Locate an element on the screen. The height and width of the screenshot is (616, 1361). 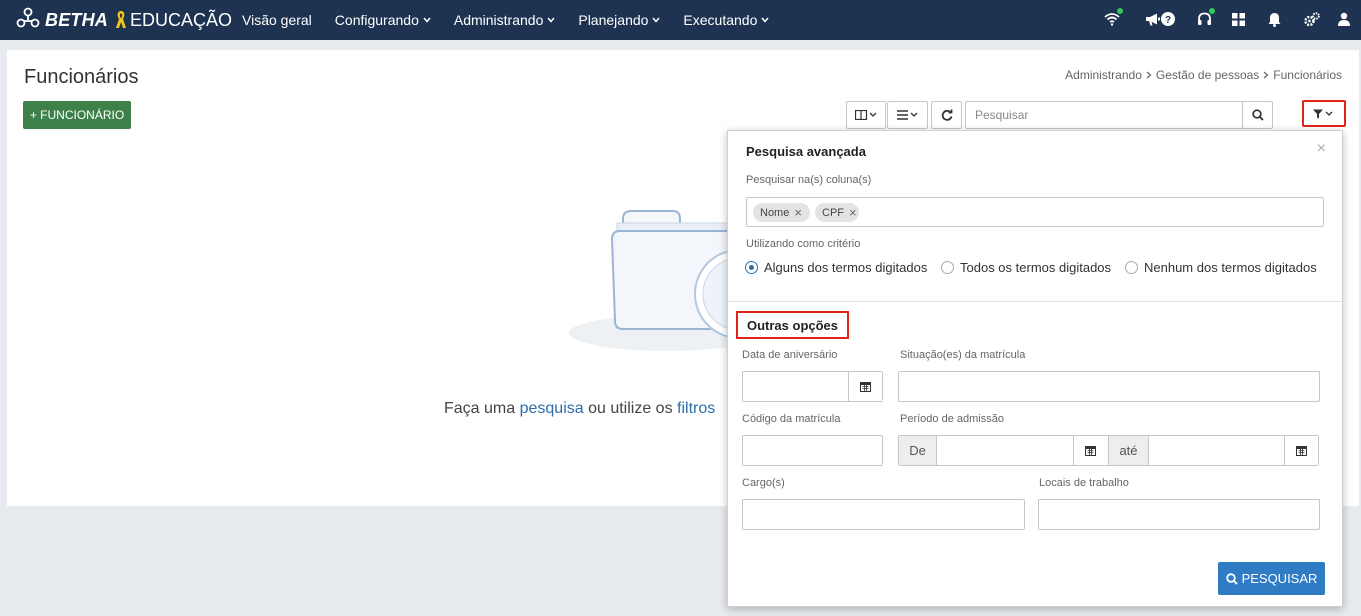
criteria-label: Utilizando como critério is located at coordinates (803, 244).